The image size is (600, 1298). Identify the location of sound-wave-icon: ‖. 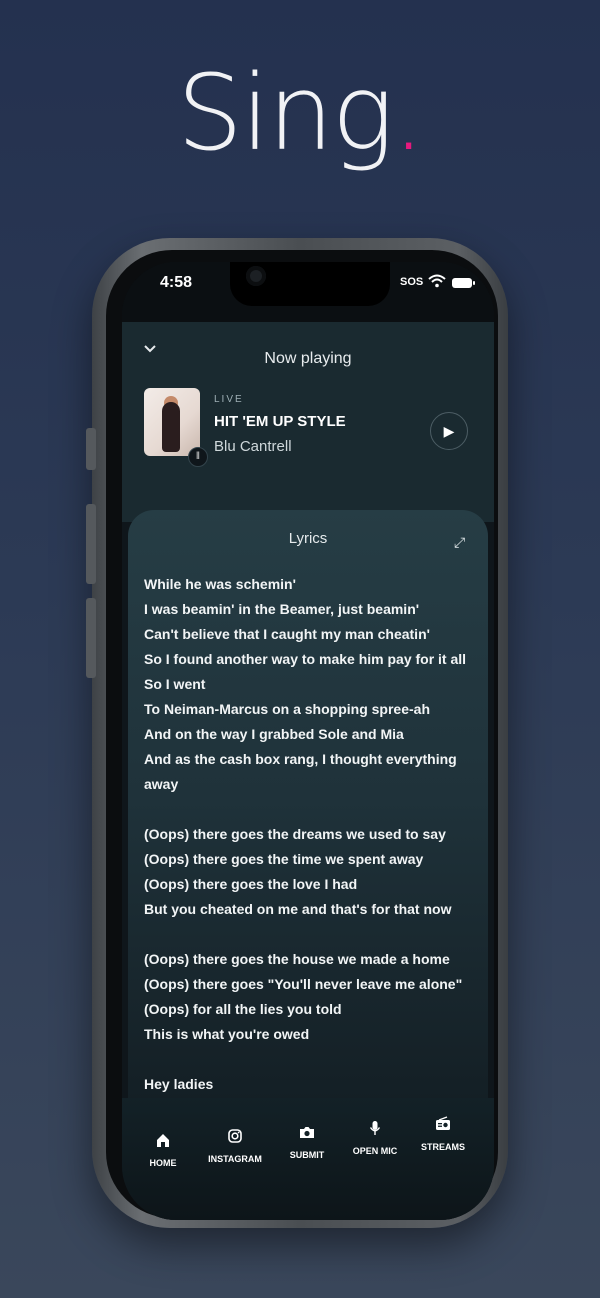
(198, 457).